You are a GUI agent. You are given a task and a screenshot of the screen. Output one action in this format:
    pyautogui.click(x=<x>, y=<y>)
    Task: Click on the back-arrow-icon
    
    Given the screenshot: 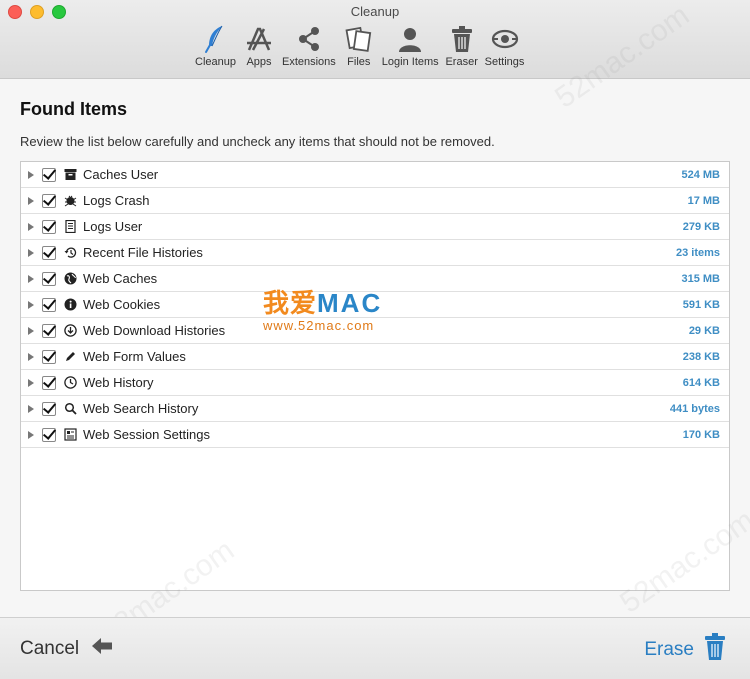 What is the action you would take?
    pyautogui.click(x=102, y=648)
    